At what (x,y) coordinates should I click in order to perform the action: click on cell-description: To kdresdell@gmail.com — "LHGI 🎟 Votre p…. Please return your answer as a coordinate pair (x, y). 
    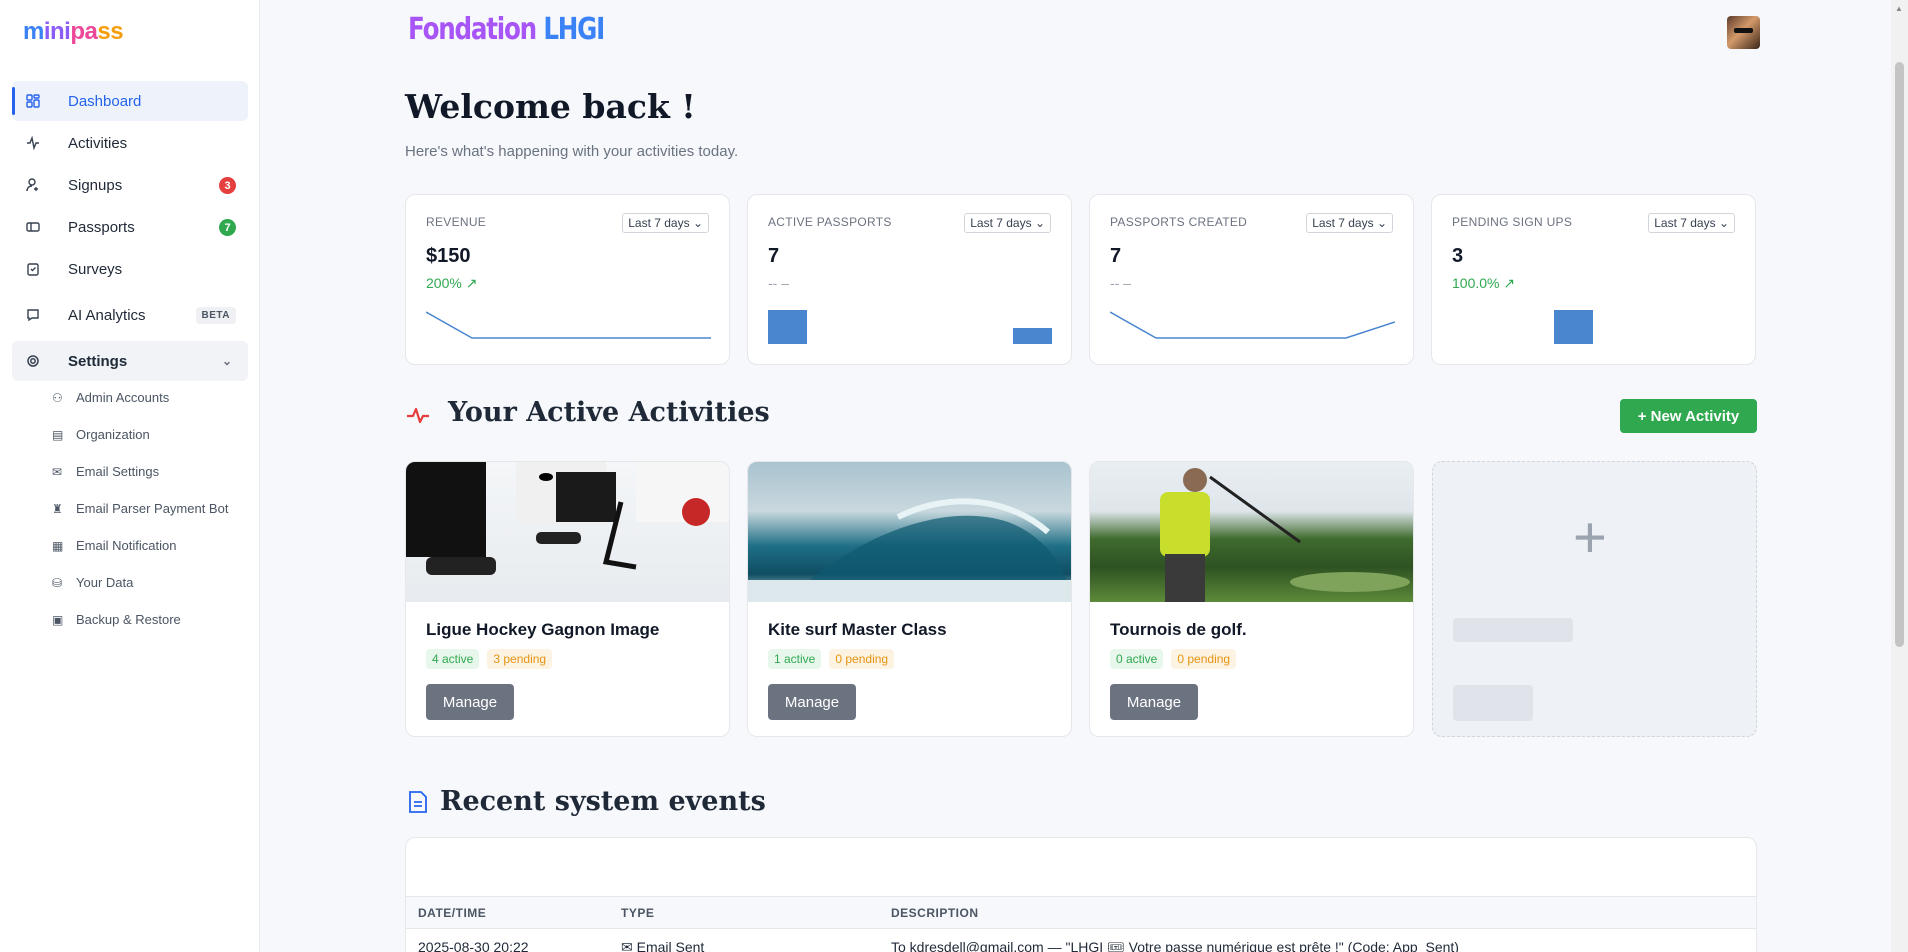
    Looking at the image, I should click on (1175, 945).